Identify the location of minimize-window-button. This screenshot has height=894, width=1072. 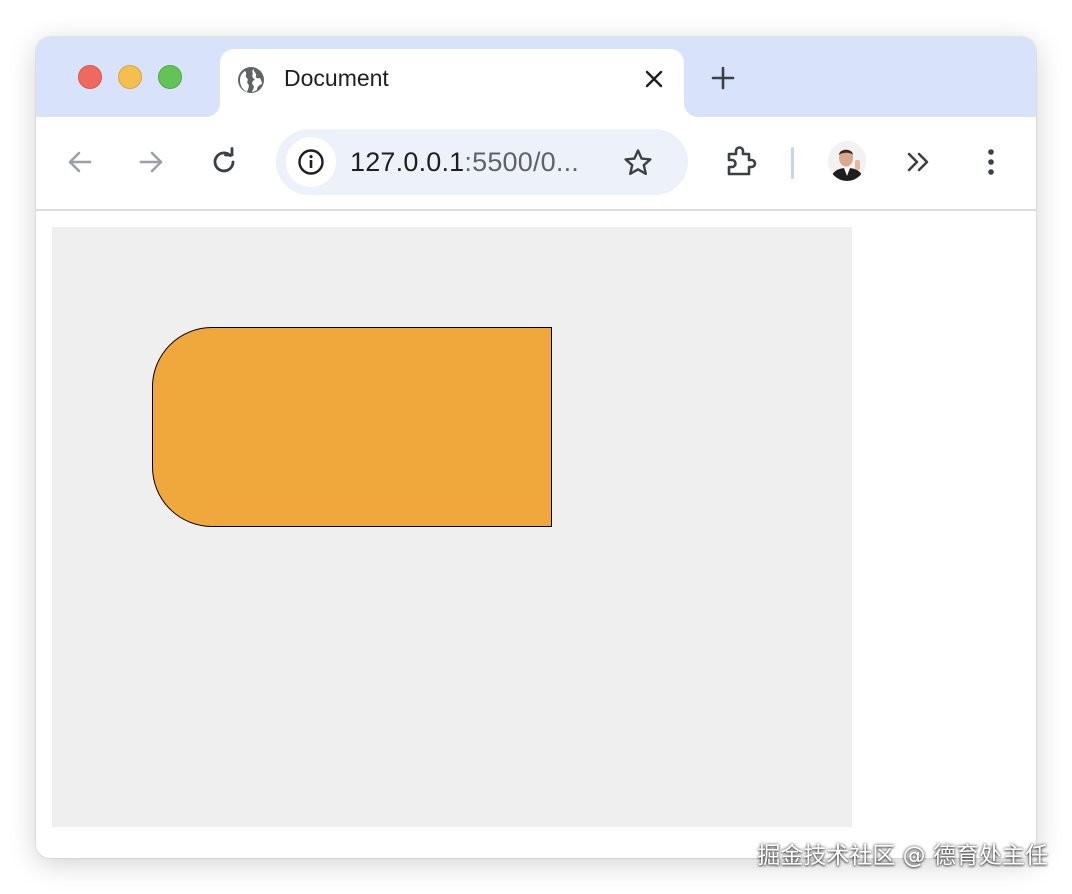
(130, 77).